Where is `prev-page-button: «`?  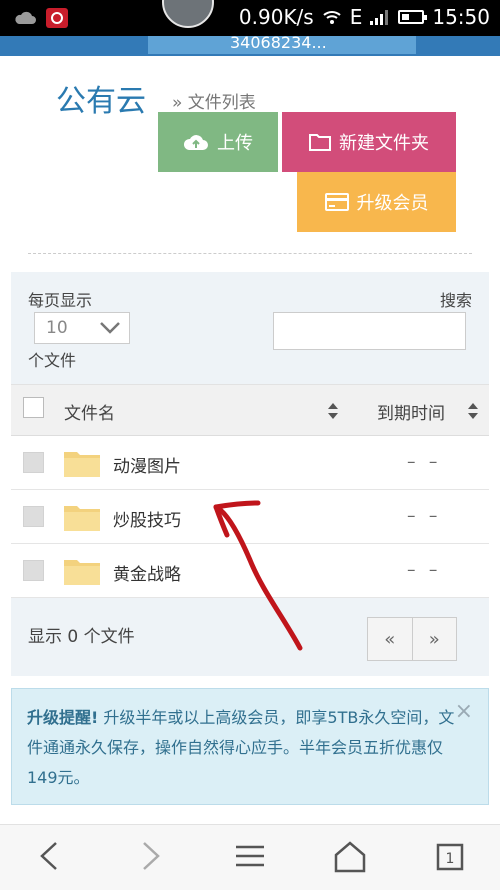 prev-page-button: « is located at coordinates (390, 639).